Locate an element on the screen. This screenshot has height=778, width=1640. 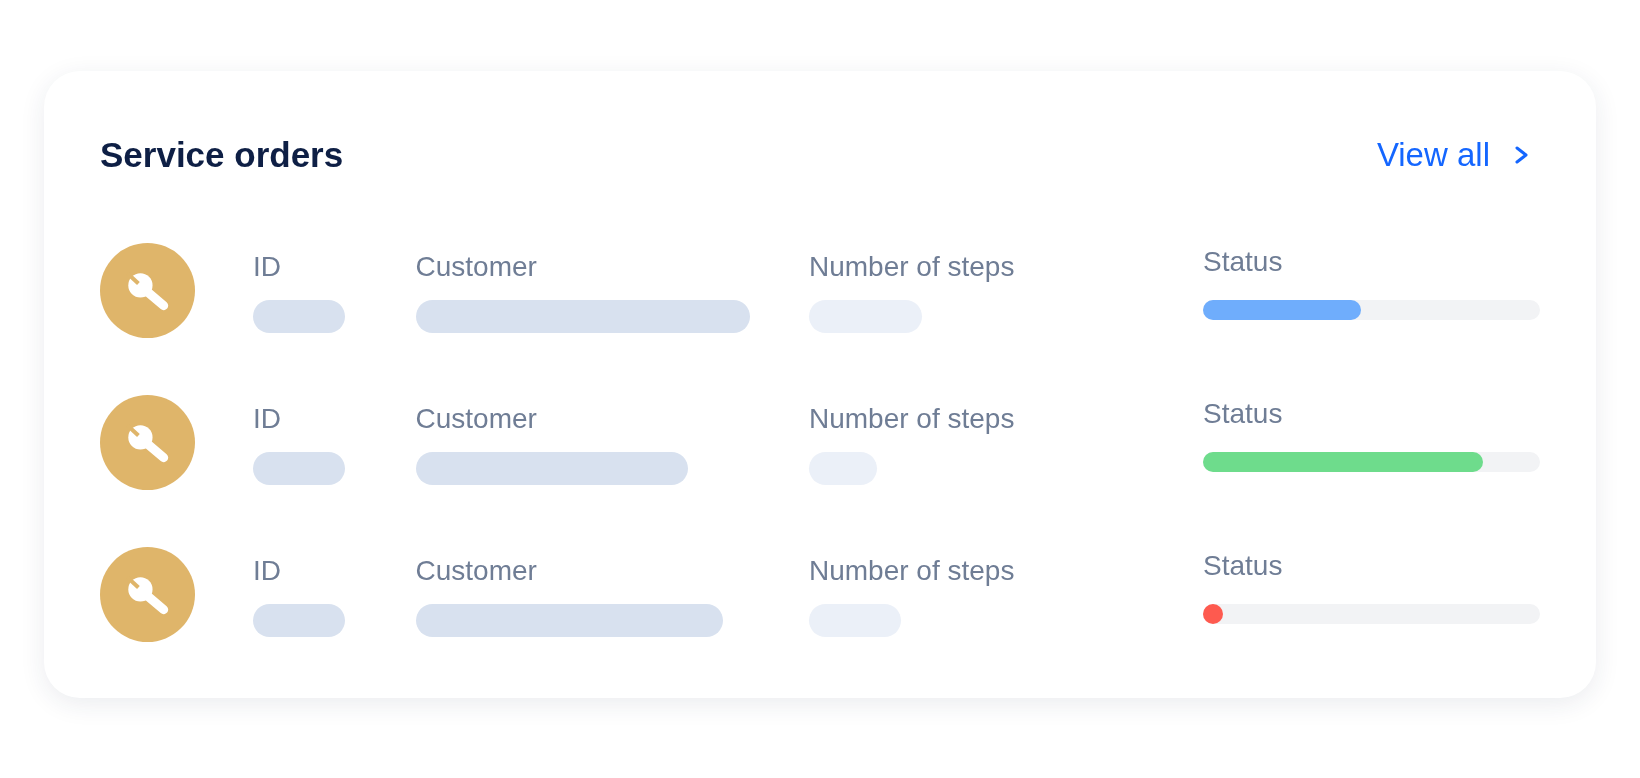
card-title: Service orders is located at coordinates (222, 155).